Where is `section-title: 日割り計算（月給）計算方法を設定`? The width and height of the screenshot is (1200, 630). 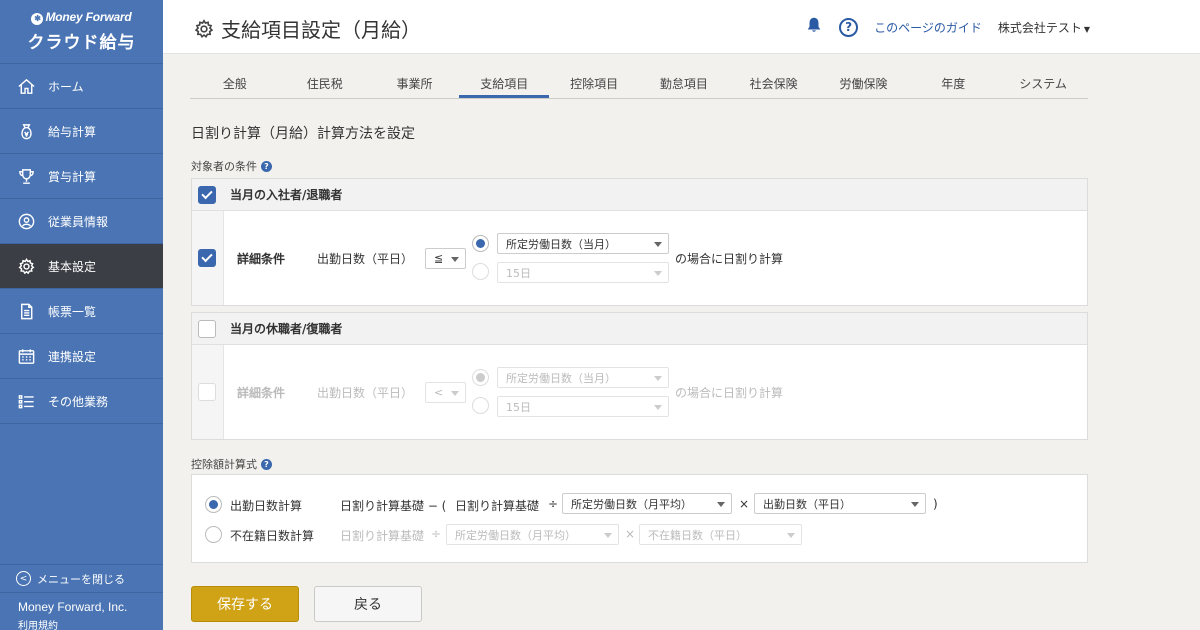 section-title: 日割り計算（月給）計算方法を設定 is located at coordinates (303, 134).